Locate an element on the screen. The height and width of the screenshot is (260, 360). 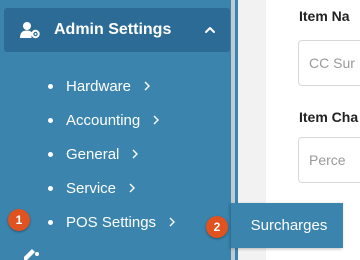
sidebar-item-label: POS Settings is located at coordinates (111, 222).